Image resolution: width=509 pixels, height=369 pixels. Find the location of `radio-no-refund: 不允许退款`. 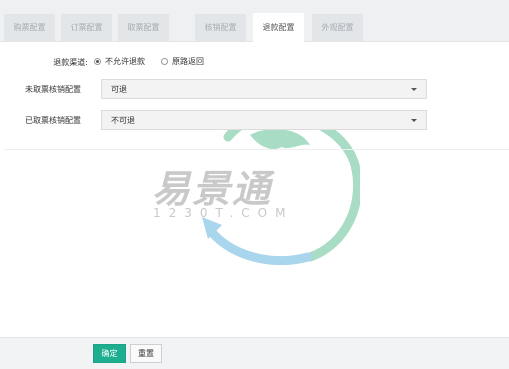

radio-no-refund: 不允许退款 is located at coordinates (119, 61).